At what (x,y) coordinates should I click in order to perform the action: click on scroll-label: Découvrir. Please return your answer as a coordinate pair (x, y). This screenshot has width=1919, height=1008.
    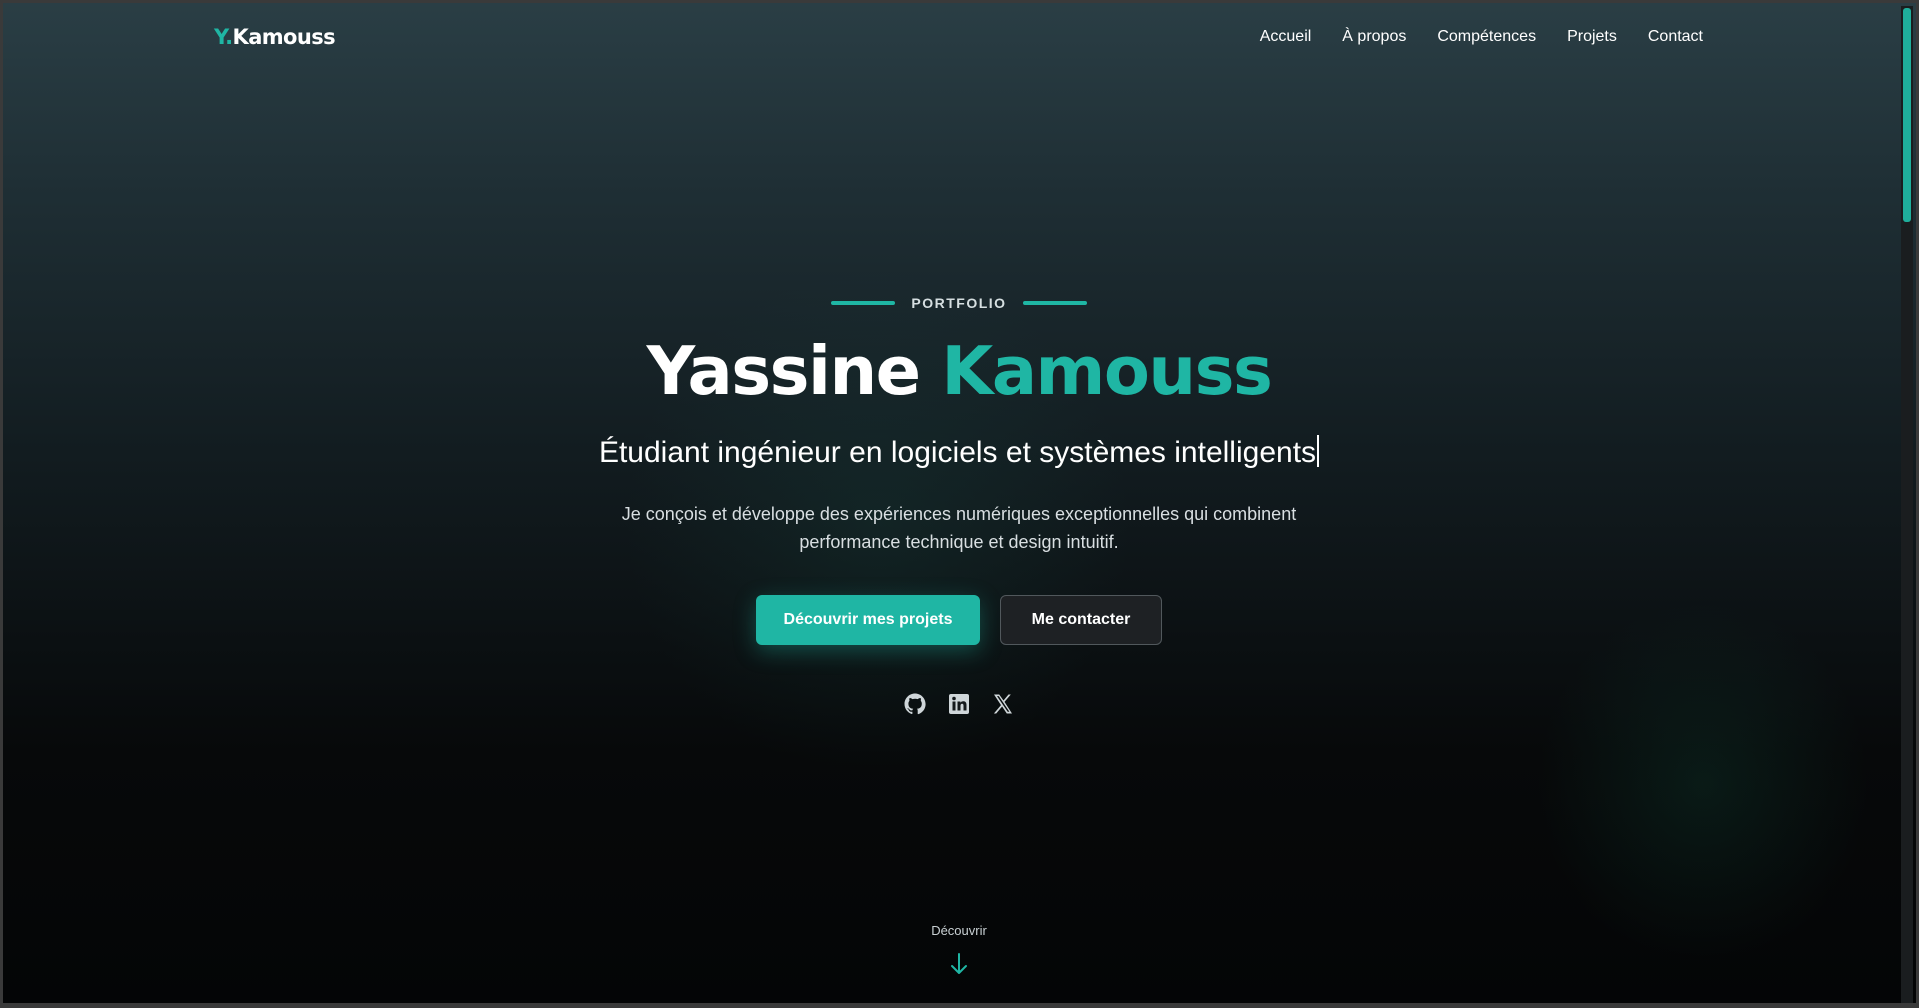
    Looking at the image, I should click on (959, 930).